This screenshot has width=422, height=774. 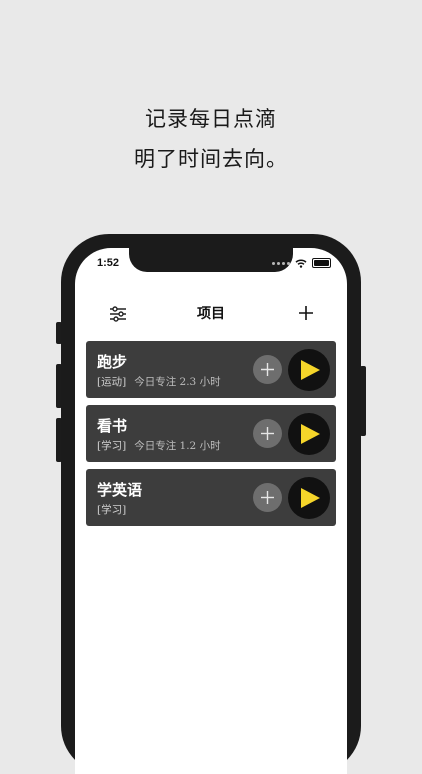 I want to click on project-card: 学英语 [学习], so click(x=211, y=497).